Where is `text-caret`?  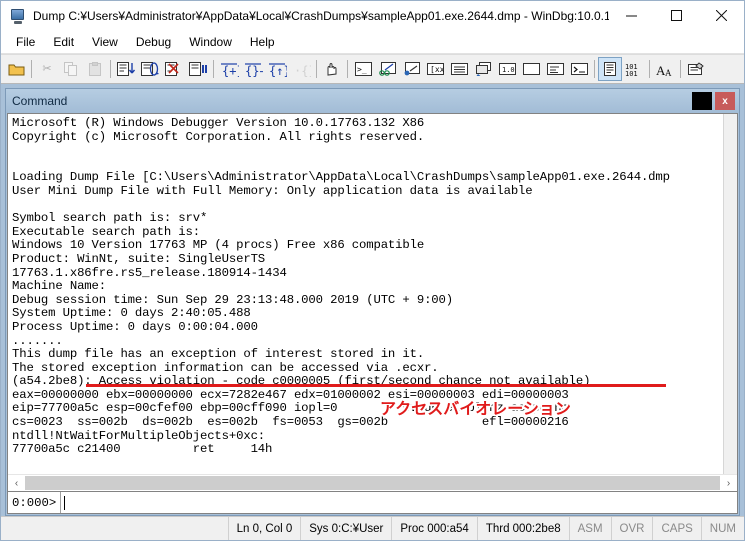 text-caret is located at coordinates (65, 502).